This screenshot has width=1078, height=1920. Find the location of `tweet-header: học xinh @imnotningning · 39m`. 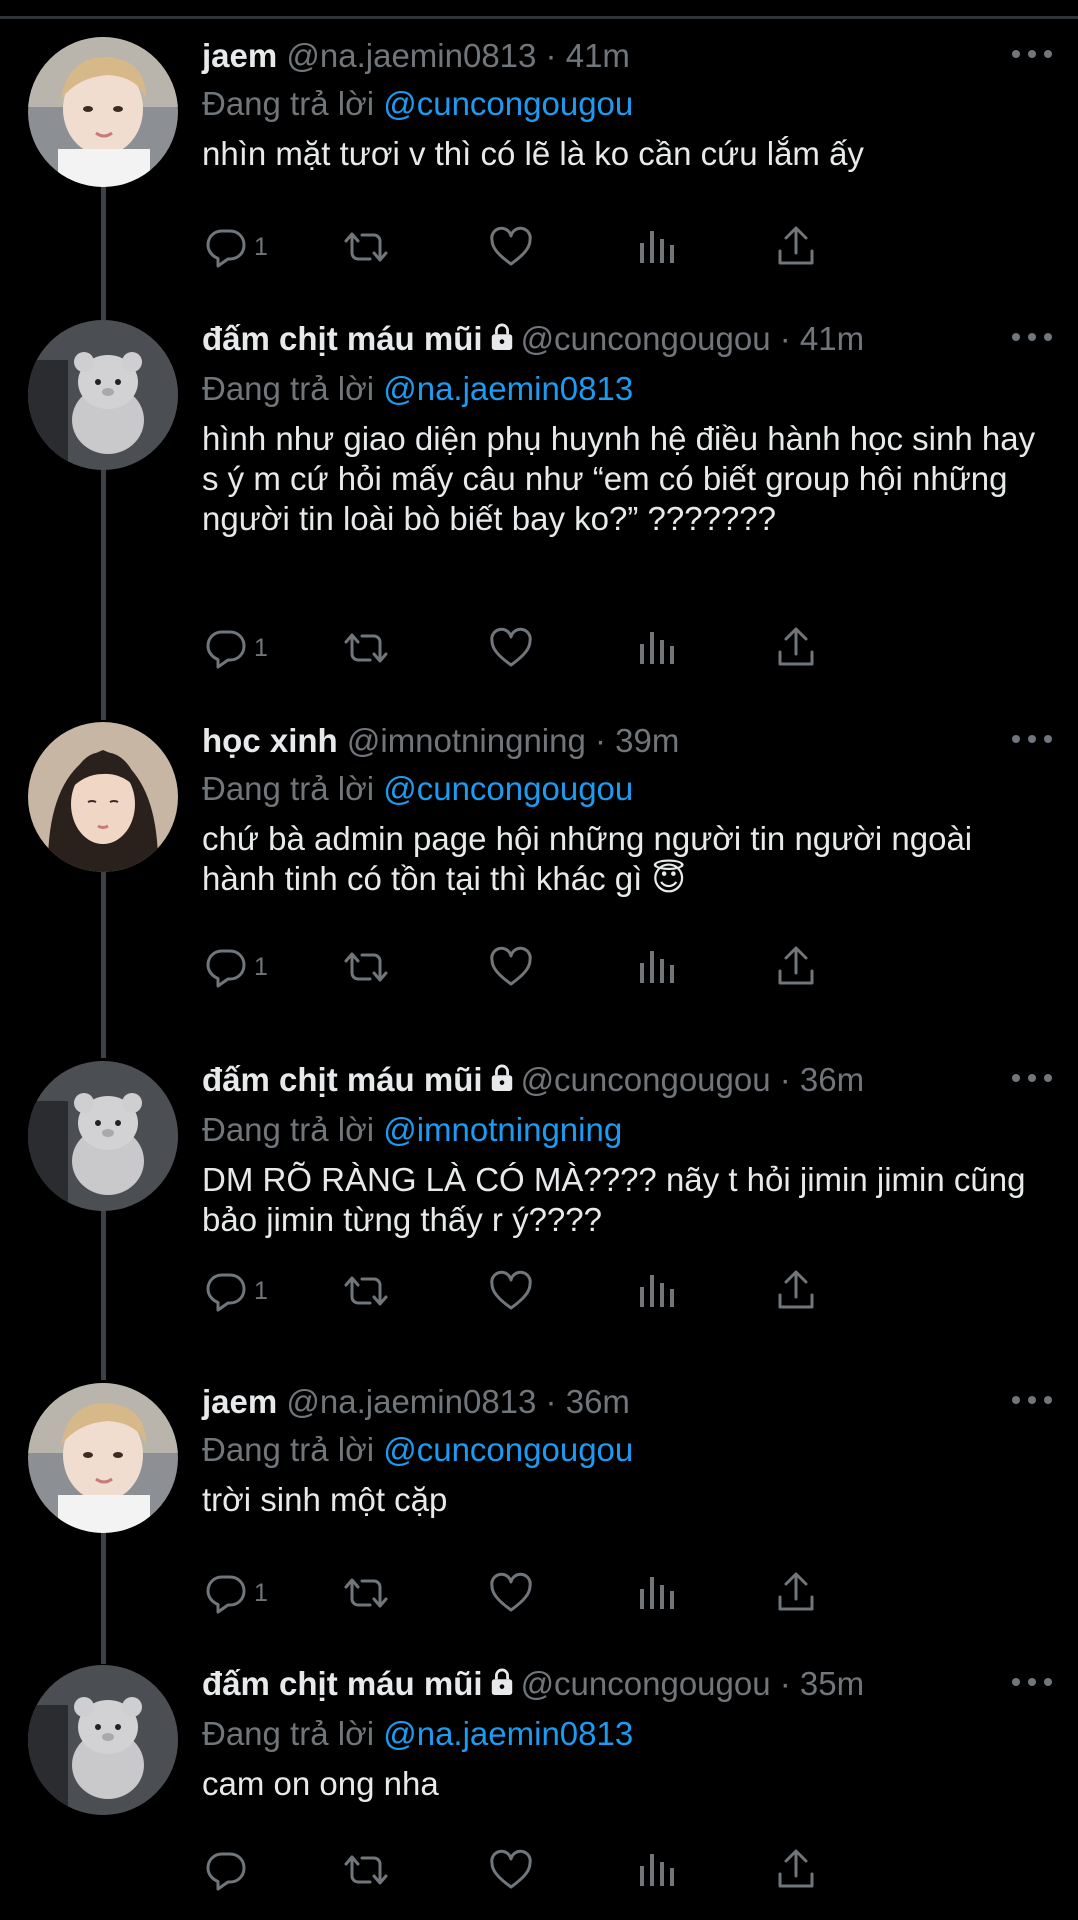

tweet-header: học xinh @imnotningning · 39m is located at coordinates (625, 741).